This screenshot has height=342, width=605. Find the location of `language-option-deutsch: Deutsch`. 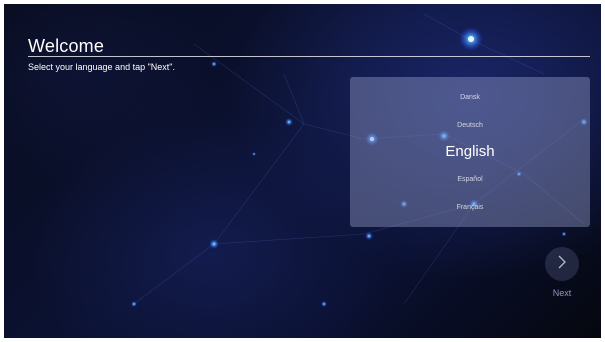

language-option-deutsch: Deutsch is located at coordinates (470, 125).